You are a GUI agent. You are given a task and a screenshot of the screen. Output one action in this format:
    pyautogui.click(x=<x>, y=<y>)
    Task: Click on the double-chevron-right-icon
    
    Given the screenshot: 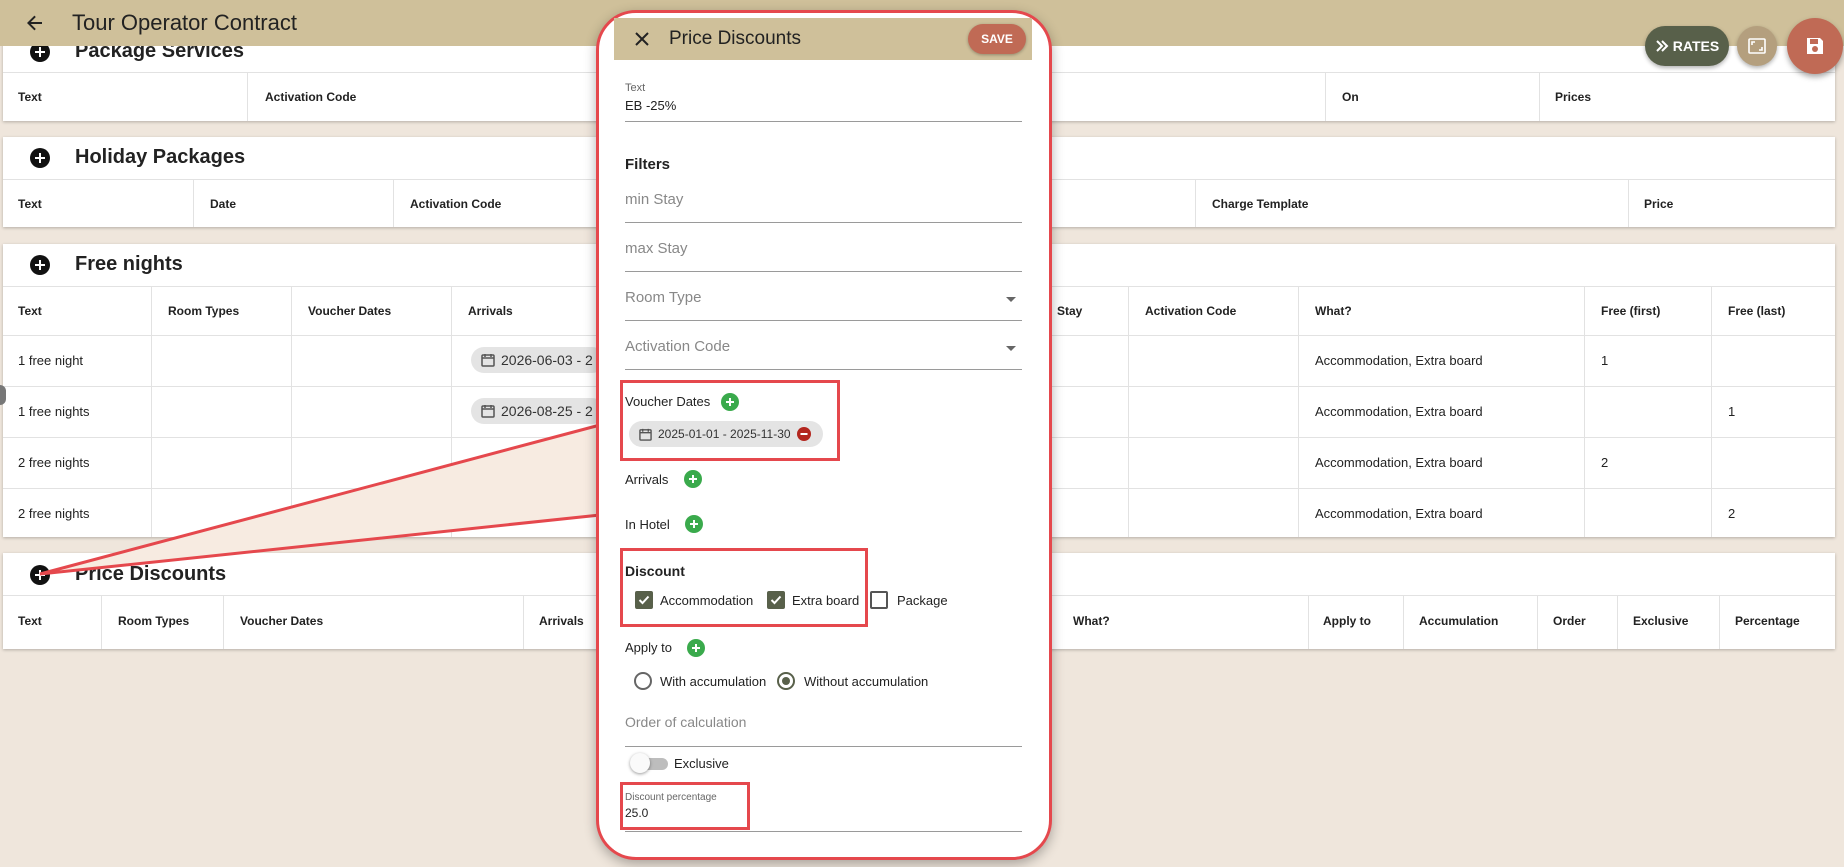 What is the action you would take?
    pyautogui.click(x=1662, y=46)
    